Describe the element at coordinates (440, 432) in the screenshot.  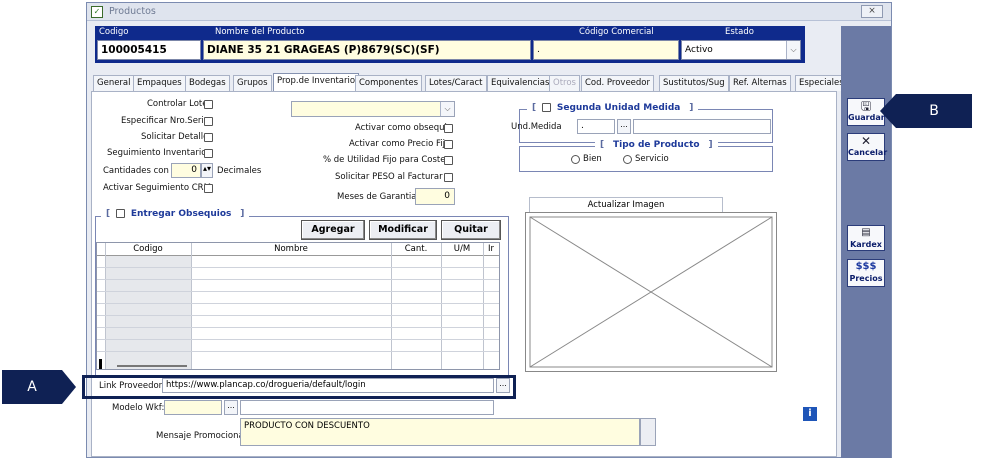
I see `mensaje-promocional-input: PRODUCTO CON DESCUENTO` at that location.